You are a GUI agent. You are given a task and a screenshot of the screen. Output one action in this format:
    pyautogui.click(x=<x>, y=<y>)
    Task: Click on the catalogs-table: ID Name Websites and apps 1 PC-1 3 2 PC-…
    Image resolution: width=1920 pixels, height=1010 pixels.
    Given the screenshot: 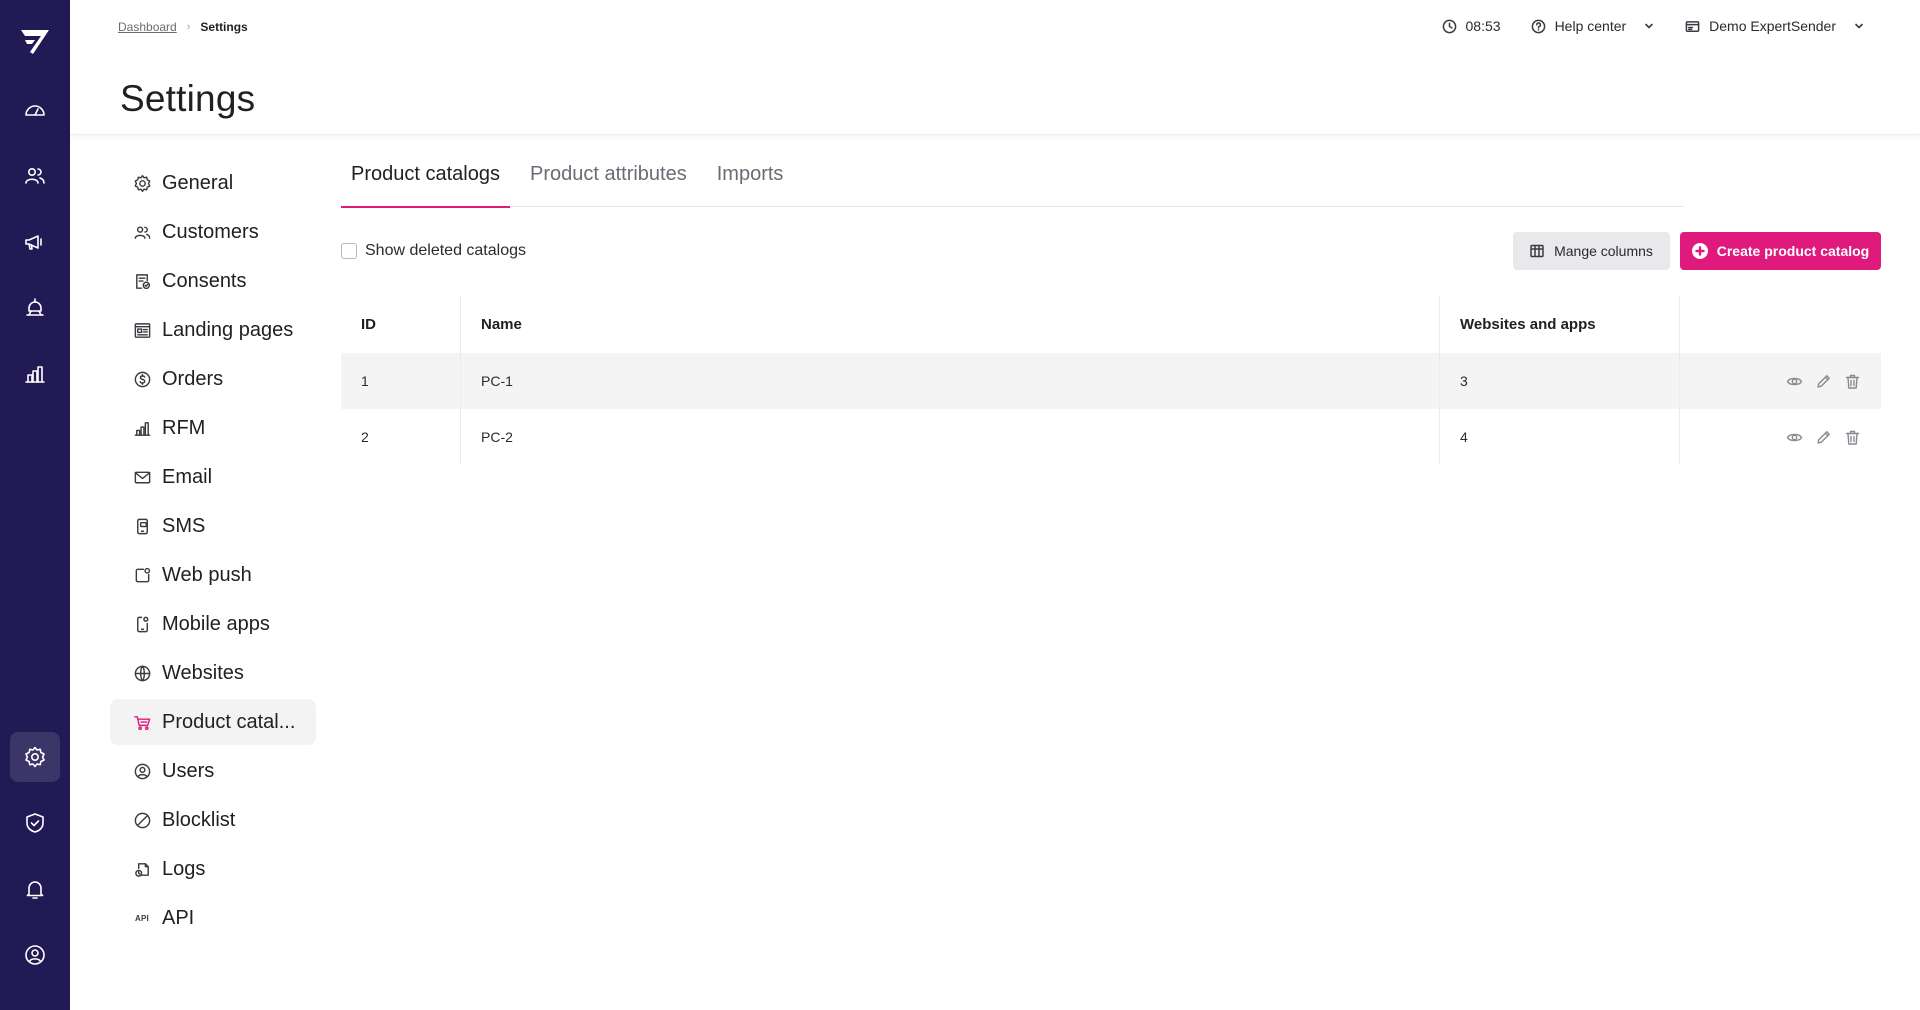 What is the action you would take?
    pyautogui.click(x=1111, y=380)
    